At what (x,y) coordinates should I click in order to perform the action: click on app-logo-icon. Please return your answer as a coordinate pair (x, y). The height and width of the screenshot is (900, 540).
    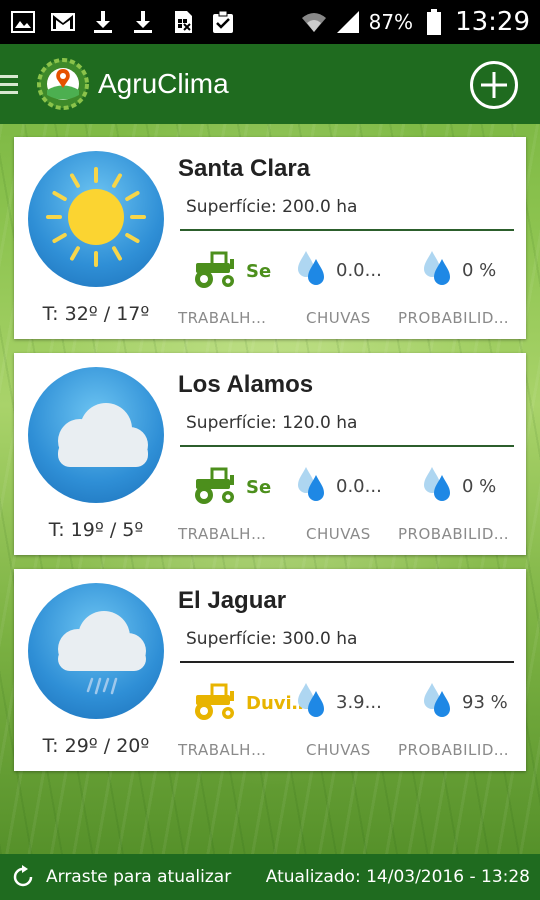
    Looking at the image, I should click on (63, 84).